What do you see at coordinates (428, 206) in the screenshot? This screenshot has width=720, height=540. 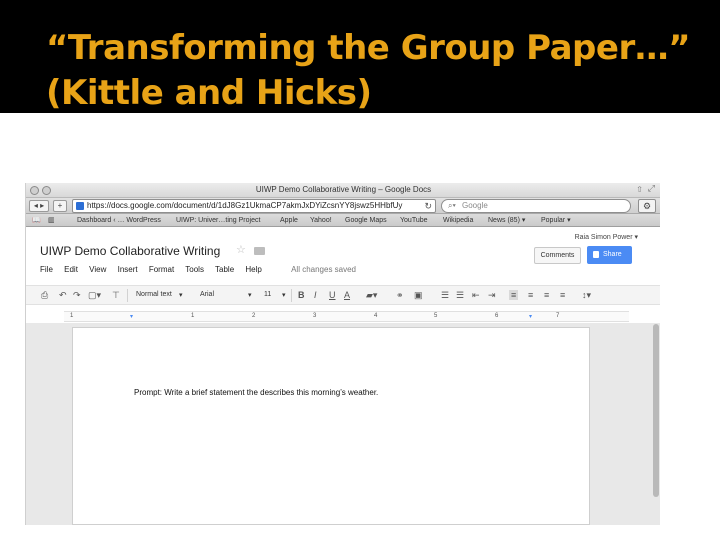 I see `reload-icon: ↻` at bounding box center [428, 206].